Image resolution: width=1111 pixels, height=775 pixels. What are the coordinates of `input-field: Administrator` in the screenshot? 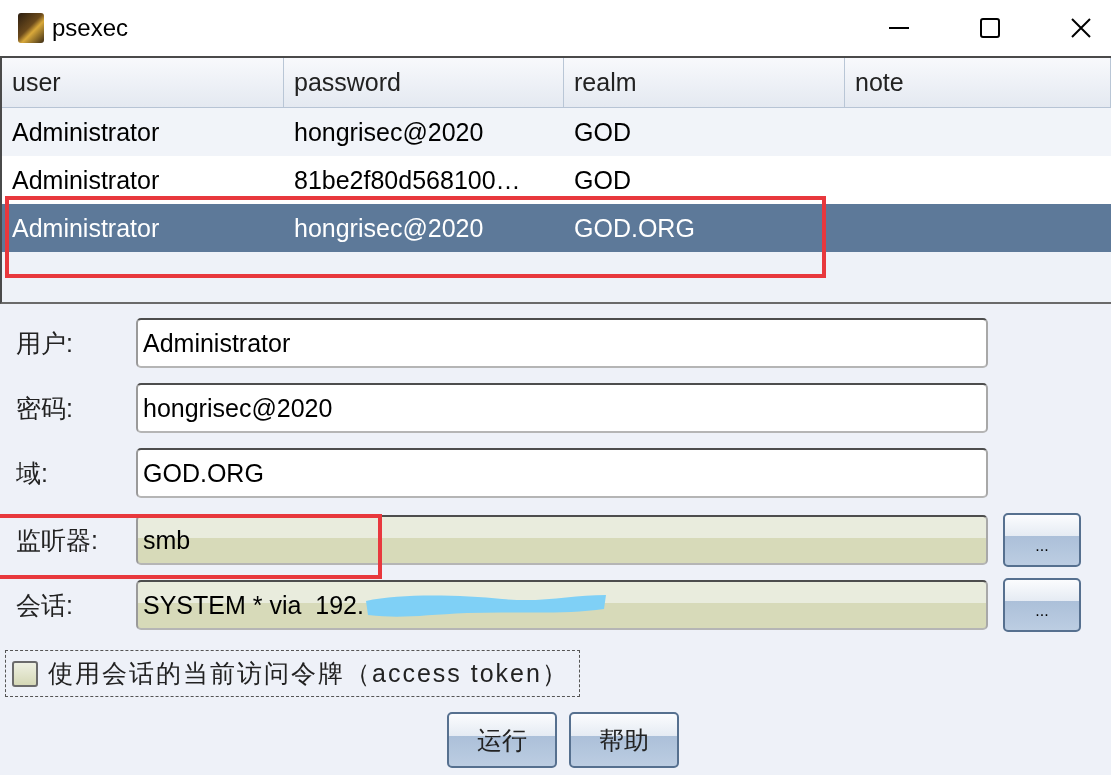 It's located at (562, 343).